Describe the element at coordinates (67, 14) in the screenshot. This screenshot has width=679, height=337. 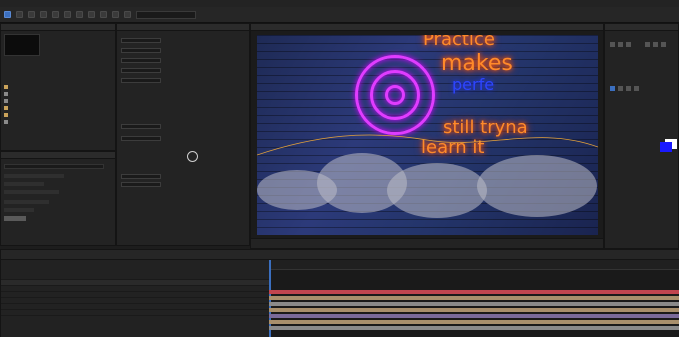
I see `pen-tool-icon` at that location.